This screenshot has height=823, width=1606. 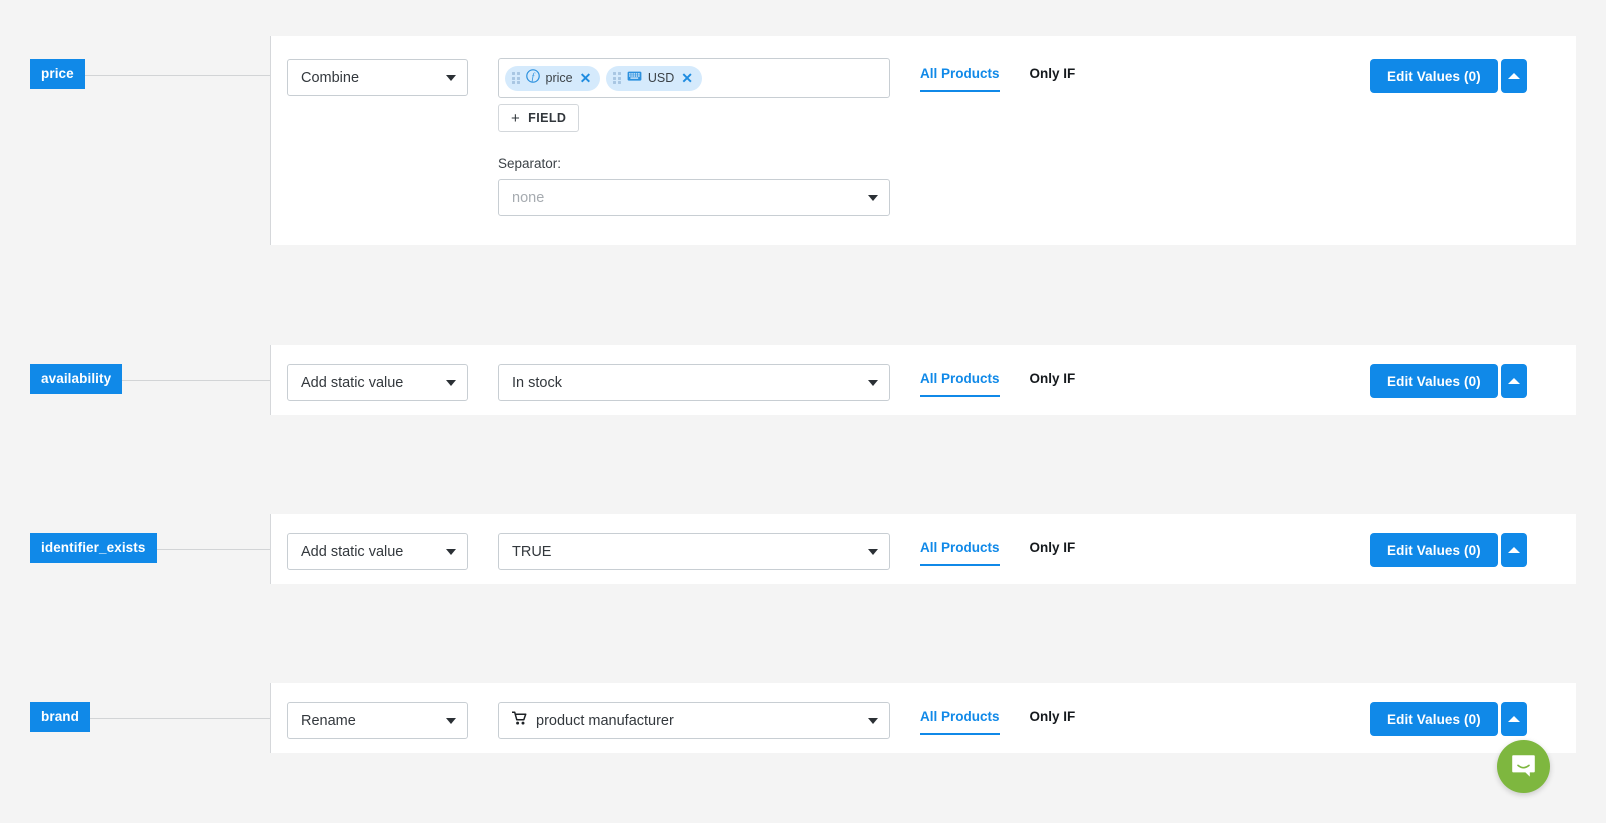 I want to click on chat-launcher-button, so click(x=1523, y=766).